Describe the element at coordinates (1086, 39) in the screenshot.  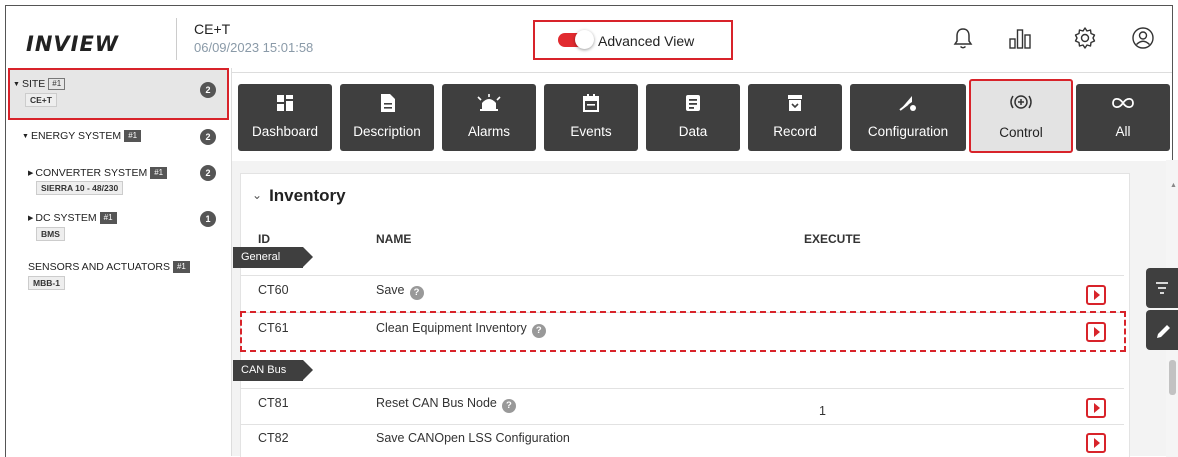
I see `gear-icon` at that location.